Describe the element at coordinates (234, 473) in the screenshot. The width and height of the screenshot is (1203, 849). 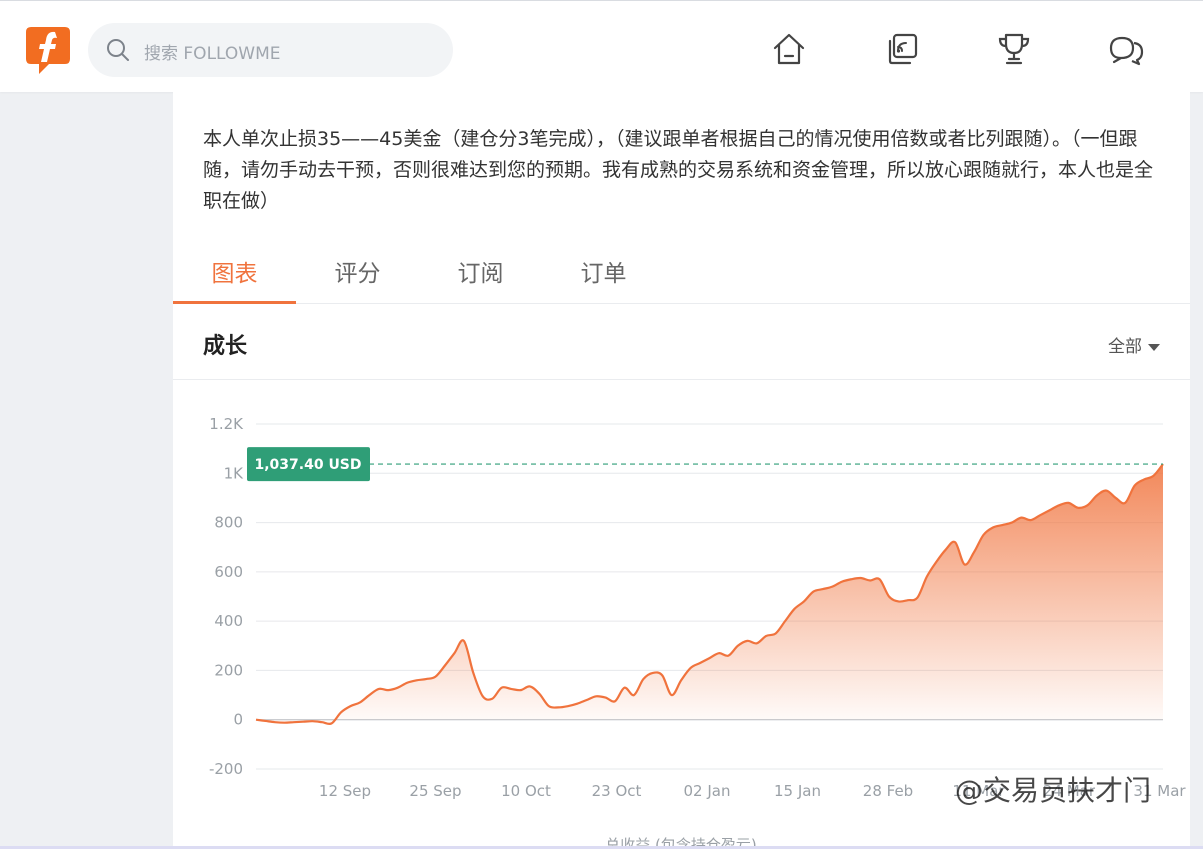
I see `y-tick-label: 1K` at that location.